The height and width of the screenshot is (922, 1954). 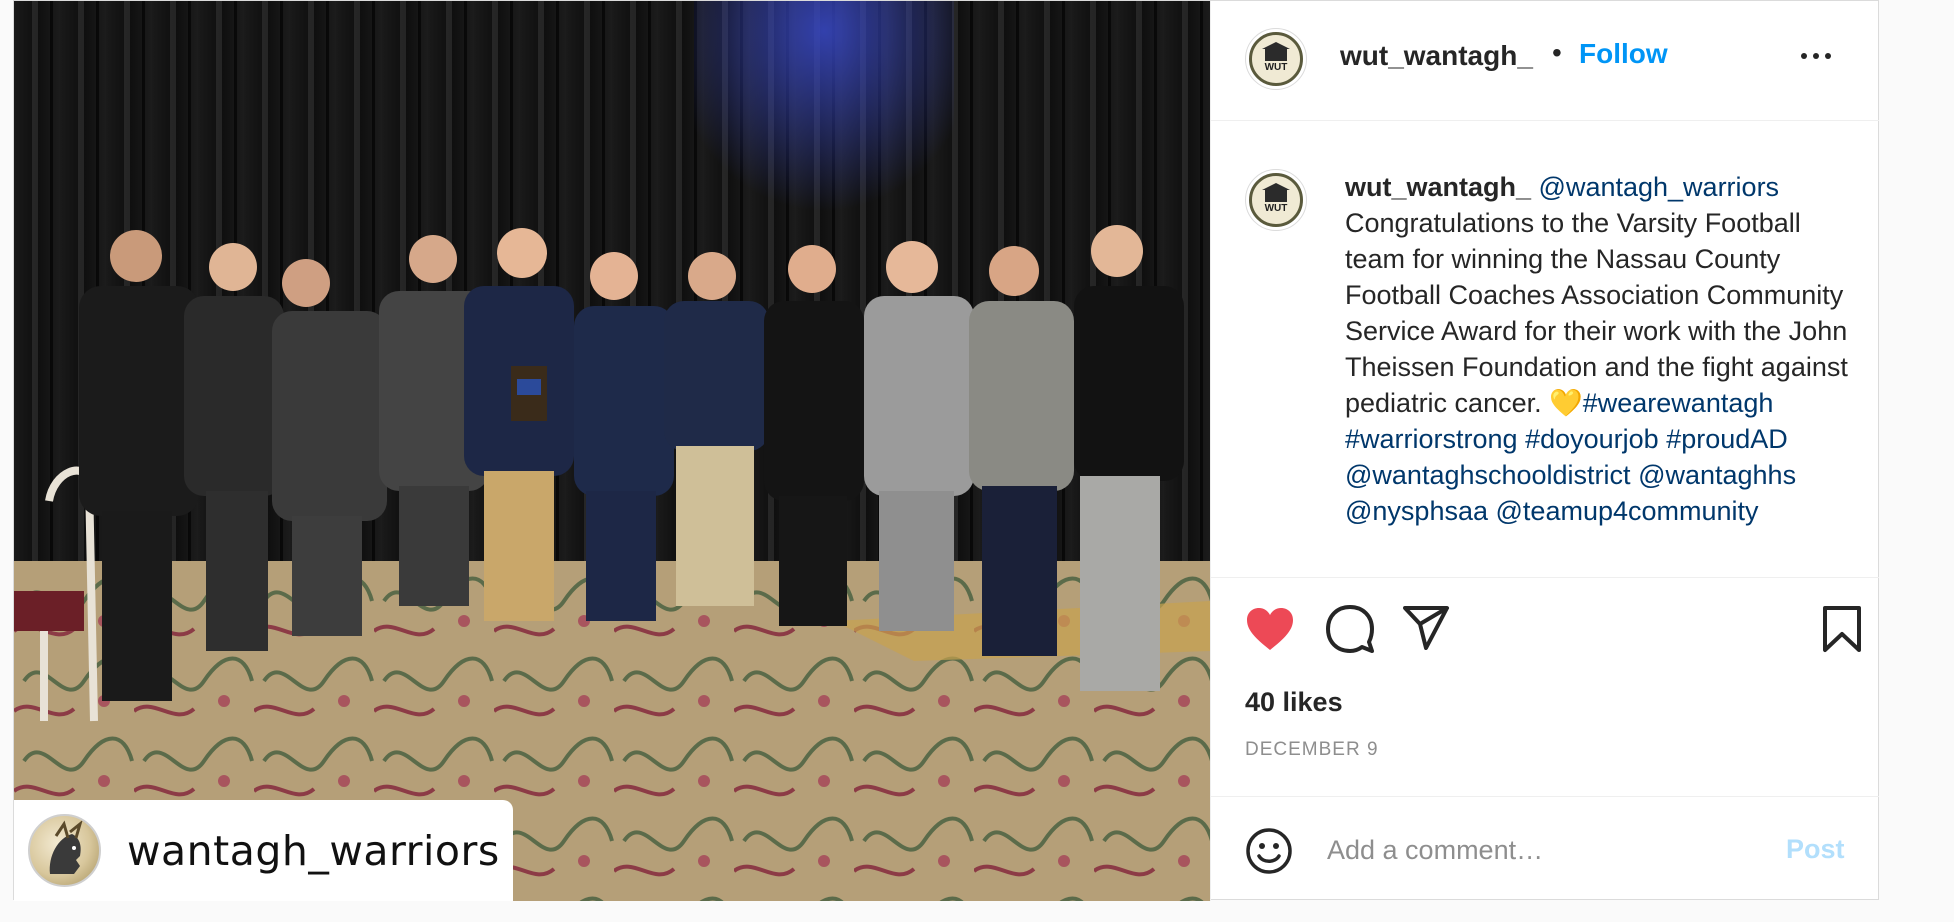 I want to click on comment-icon, so click(x=1350, y=629).